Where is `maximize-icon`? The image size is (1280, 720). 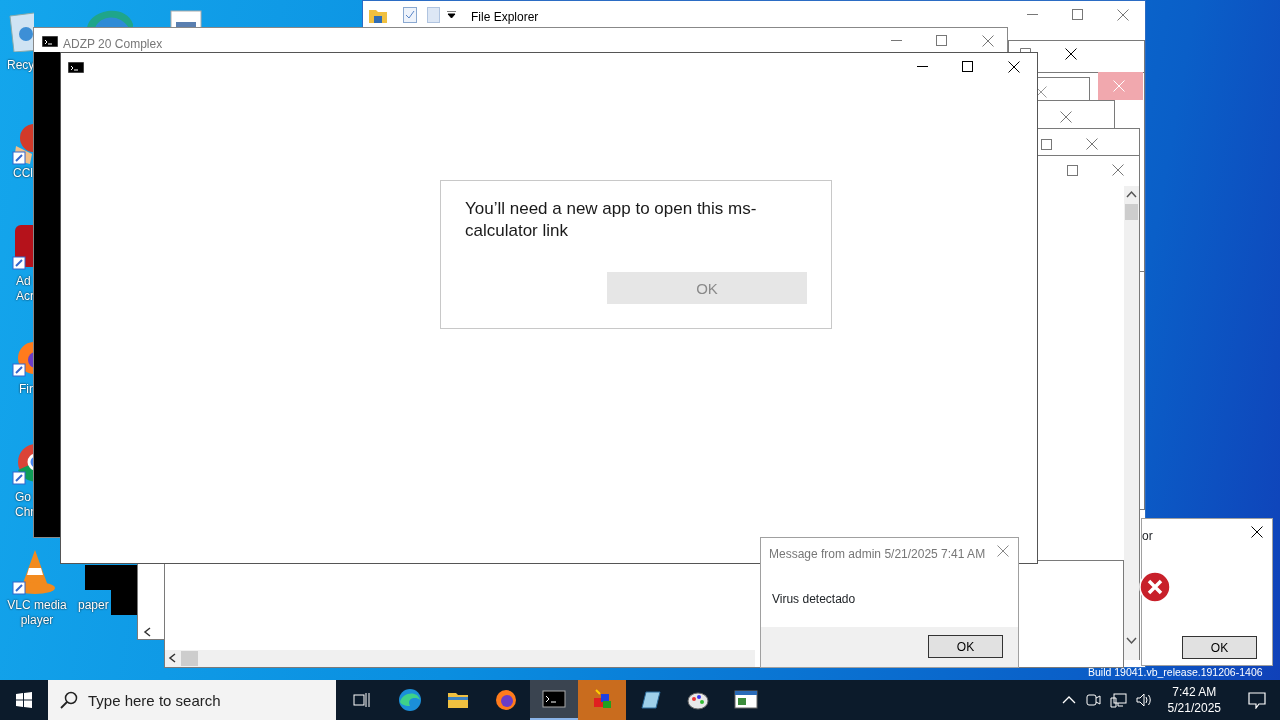 maximize-icon is located at coordinates (967, 66).